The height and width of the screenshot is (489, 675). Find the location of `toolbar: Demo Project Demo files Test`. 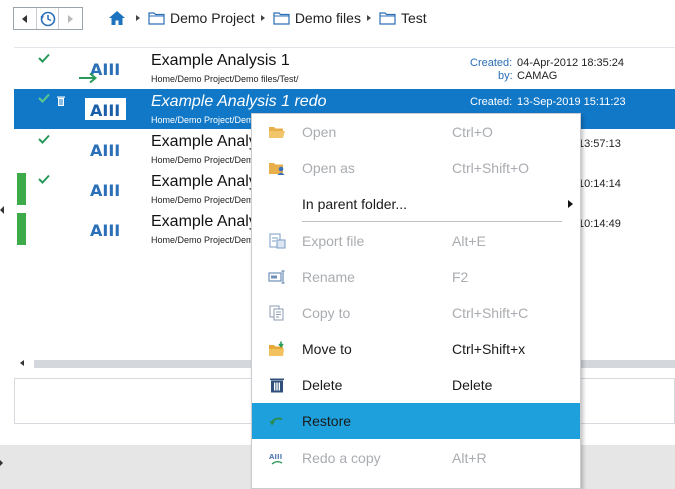

toolbar: Demo Project Demo files Test is located at coordinates (337, 19).